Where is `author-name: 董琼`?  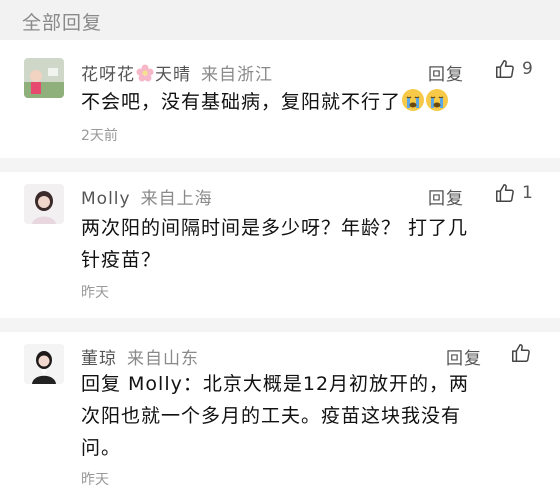
author-name: 董琼 is located at coordinates (99, 359).